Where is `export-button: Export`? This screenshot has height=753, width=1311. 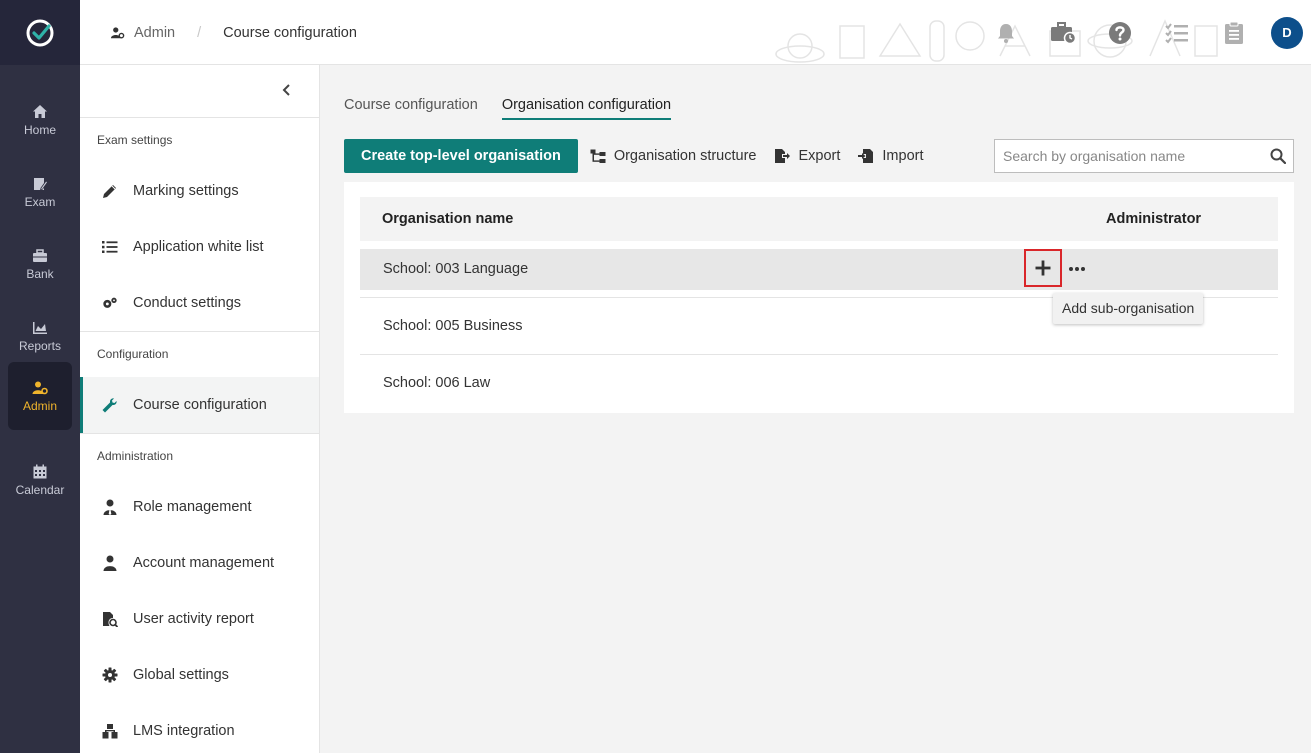
export-button: Export is located at coordinates (807, 156).